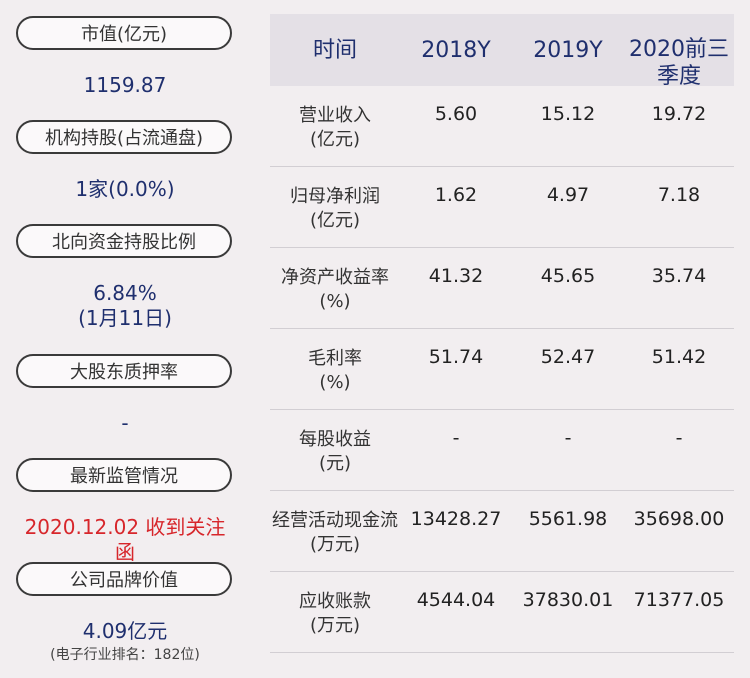 The image size is (750, 678). What do you see at coordinates (456, 600) in the screenshot?
I see `cell-2018: 4544.04` at bounding box center [456, 600].